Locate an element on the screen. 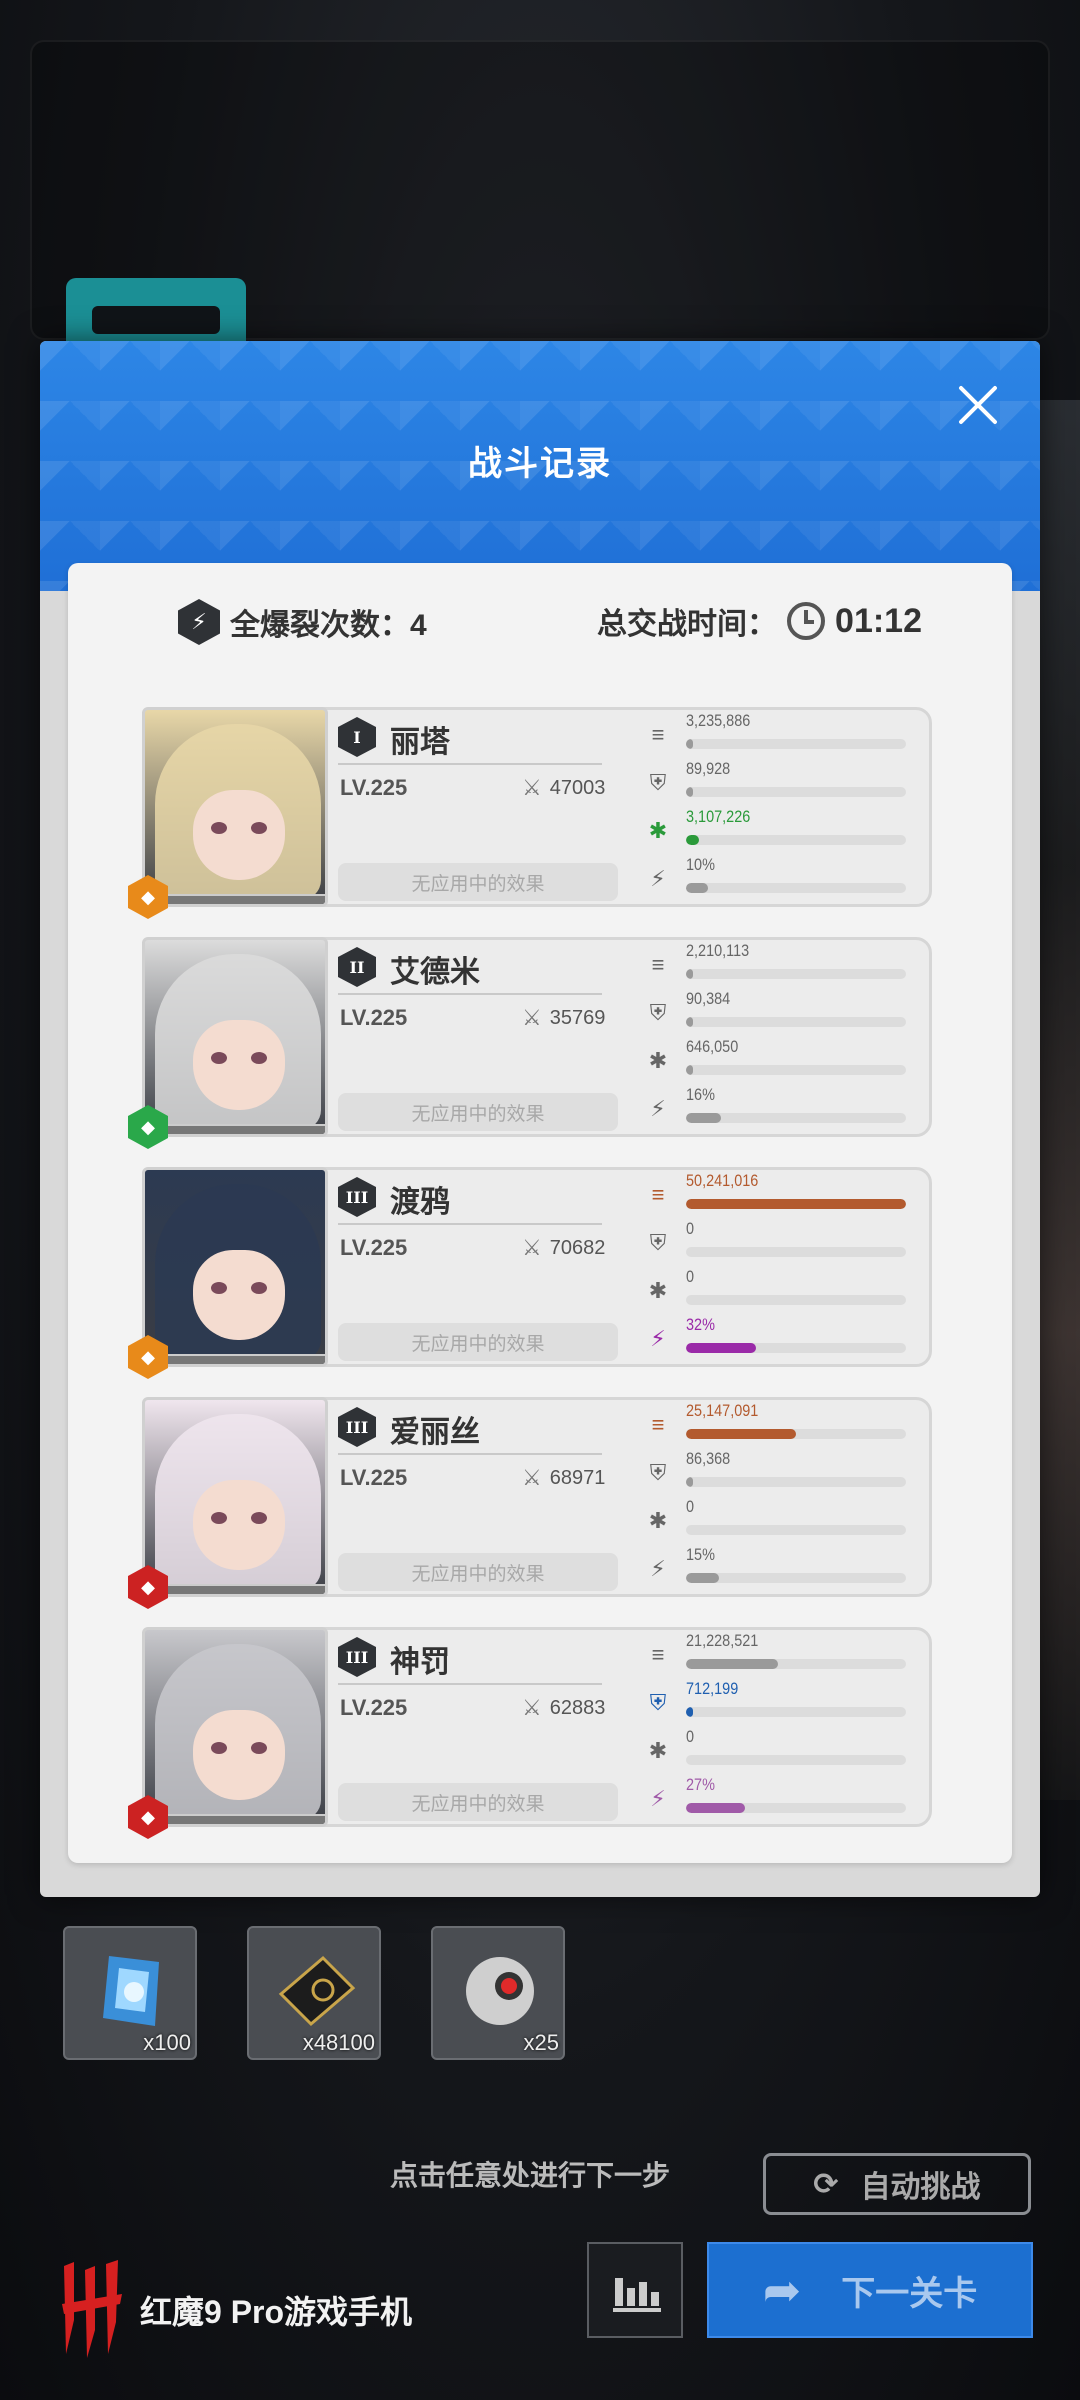  stat-shield-value: 90,384 is located at coordinates (708, 998).